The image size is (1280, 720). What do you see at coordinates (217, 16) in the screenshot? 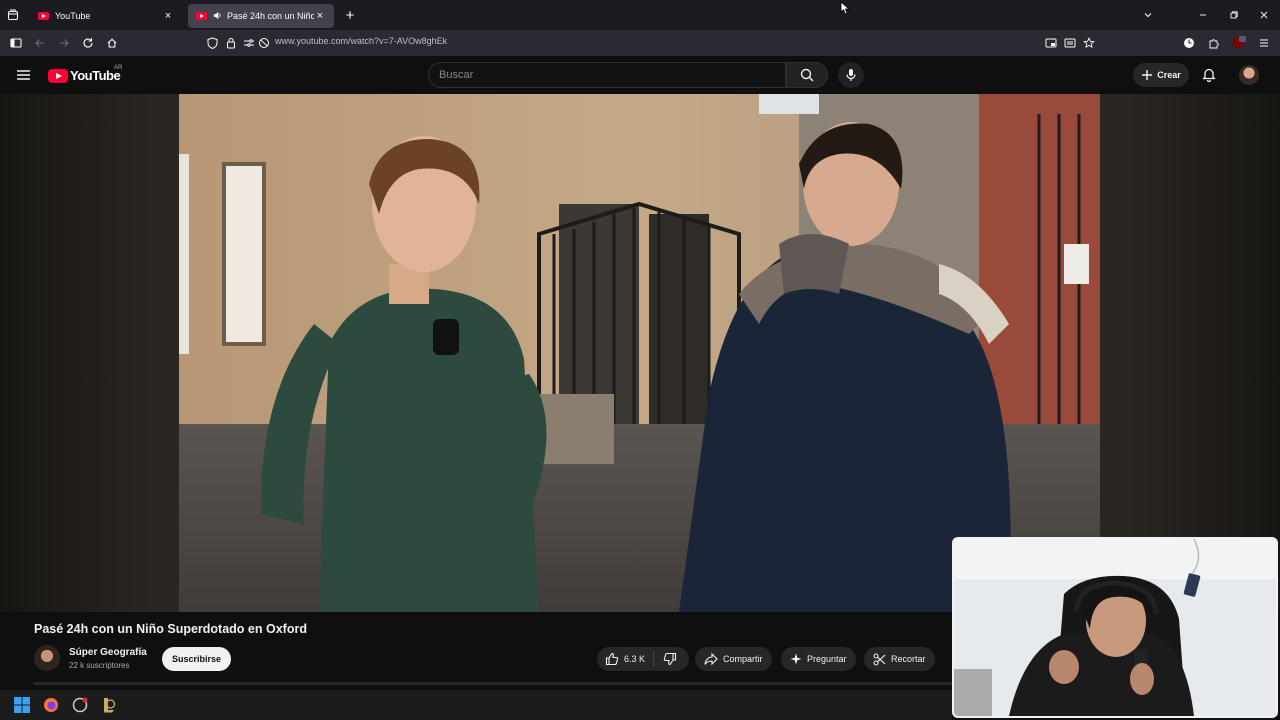
I see `speaker-icon` at bounding box center [217, 16].